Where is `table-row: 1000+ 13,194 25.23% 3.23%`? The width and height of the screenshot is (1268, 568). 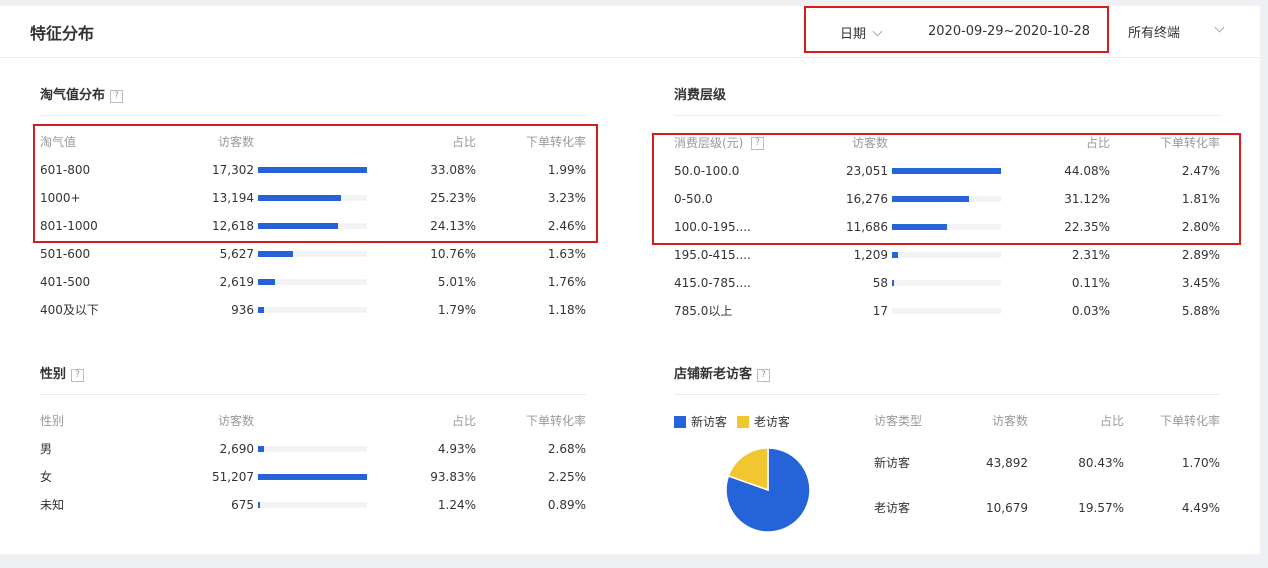 table-row: 1000+ 13,194 25.23% 3.23% is located at coordinates (313, 198).